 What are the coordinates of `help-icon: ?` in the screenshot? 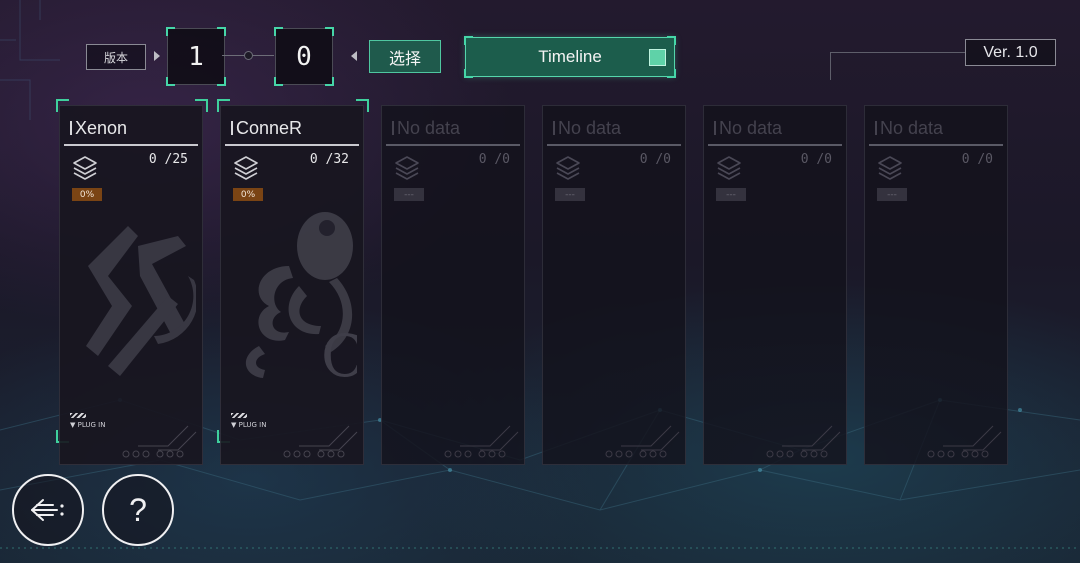 It's located at (138, 509).